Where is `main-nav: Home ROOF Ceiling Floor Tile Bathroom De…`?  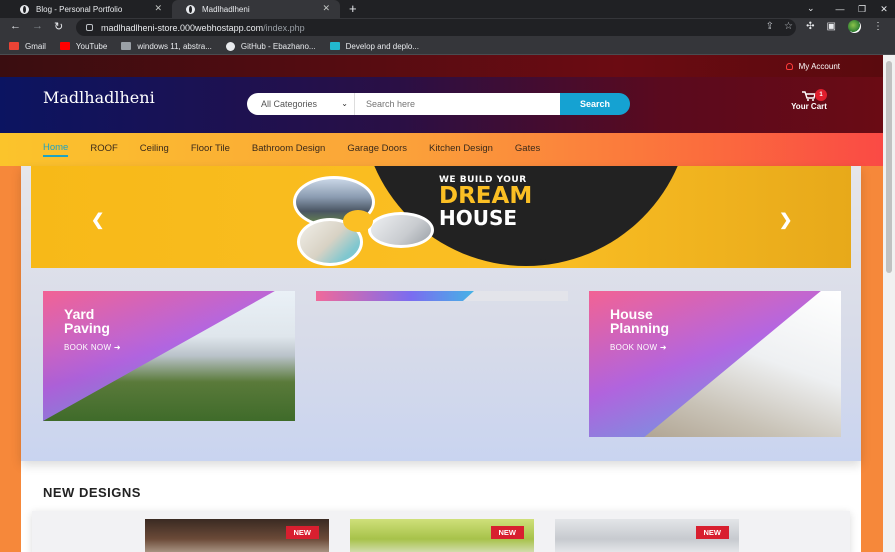
main-nav: Home ROOF Ceiling Floor Tile Bathroom De… is located at coordinates (441, 149).